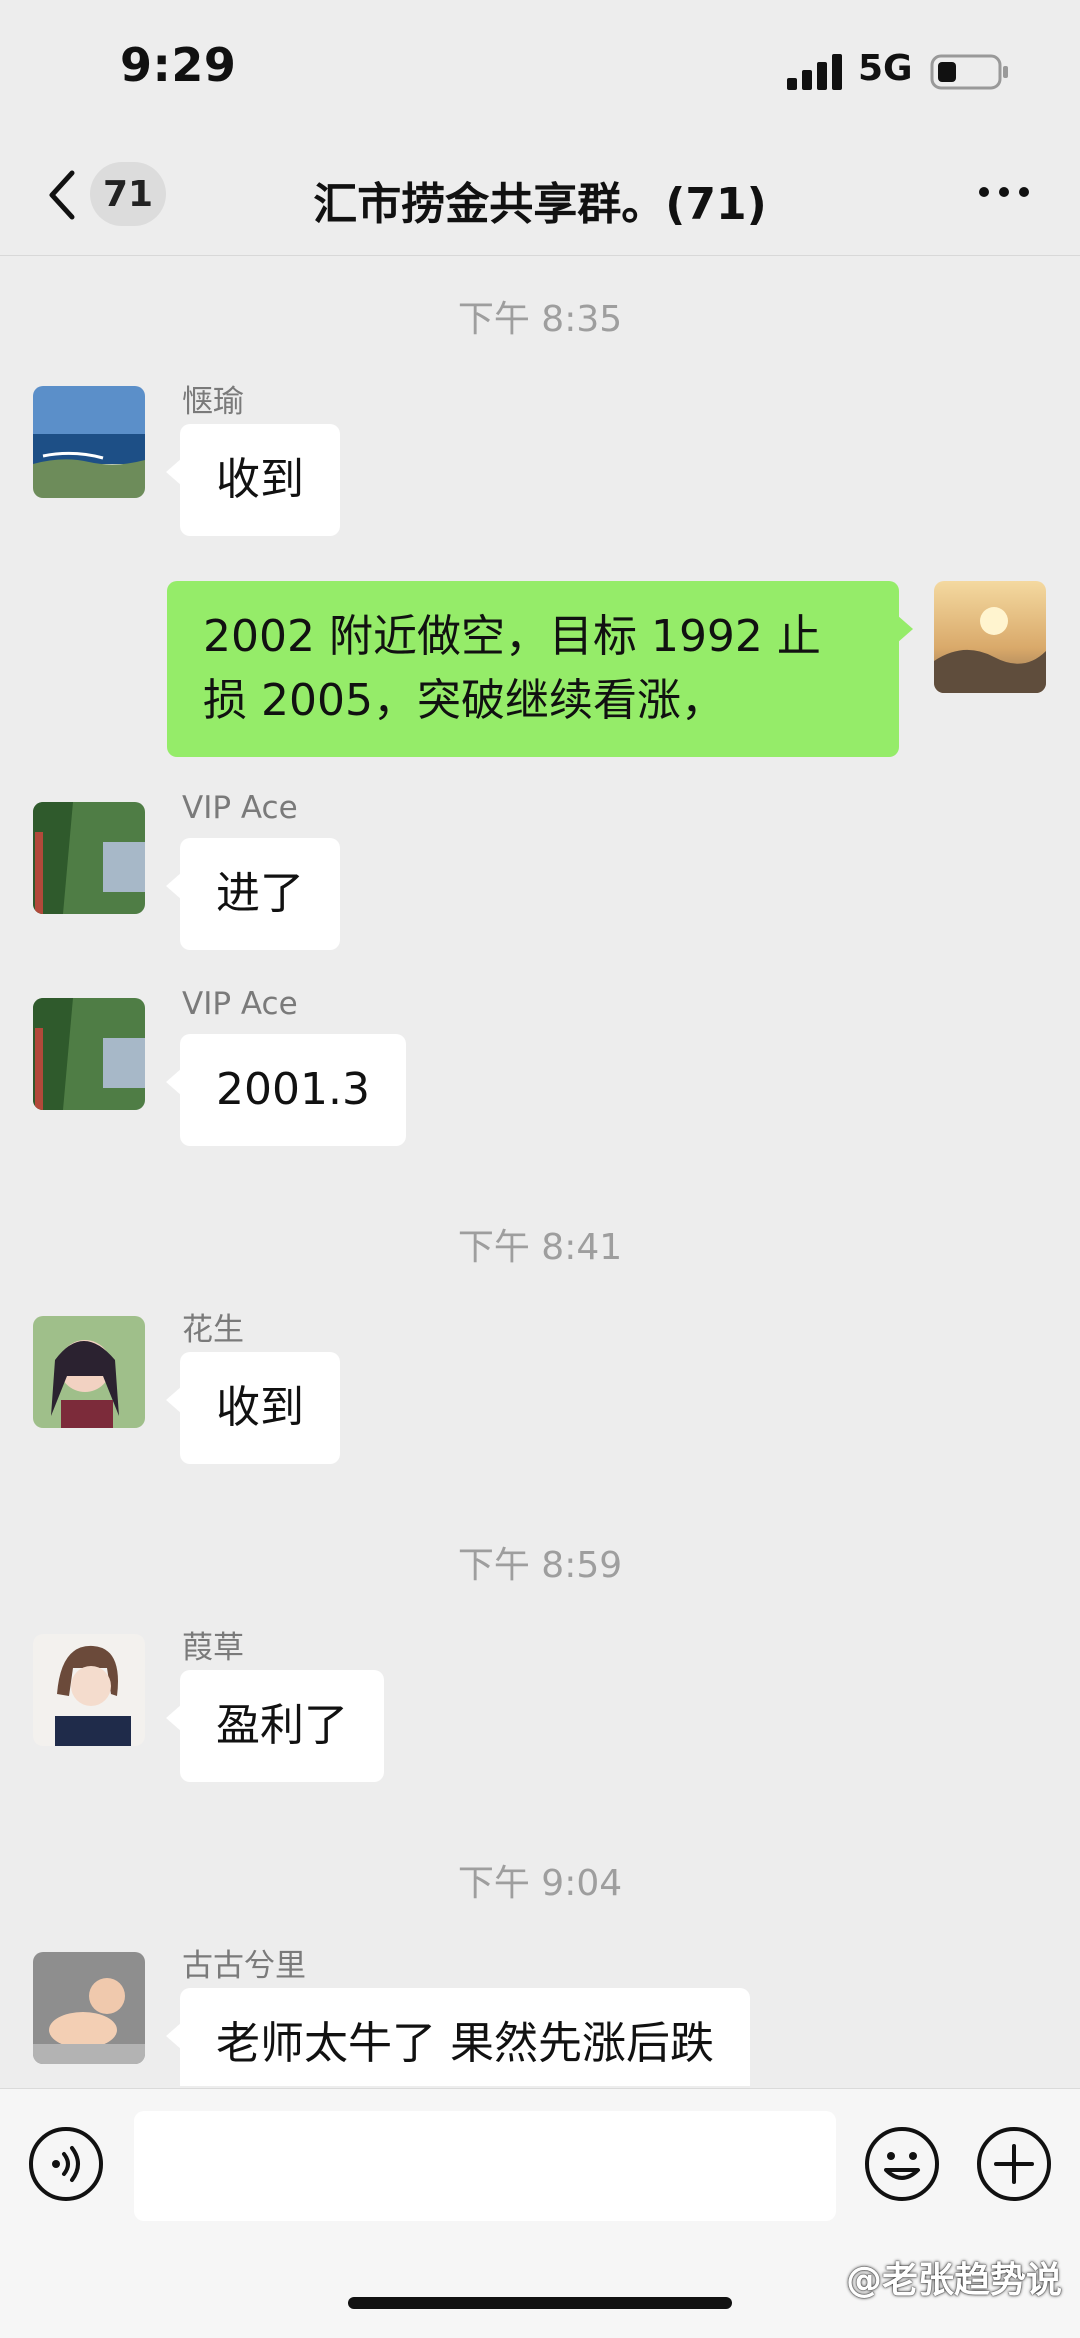 The height and width of the screenshot is (2338, 1080). Describe the element at coordinates (885, 68) in the screenshot. I see `network-type: 5G` at that location.